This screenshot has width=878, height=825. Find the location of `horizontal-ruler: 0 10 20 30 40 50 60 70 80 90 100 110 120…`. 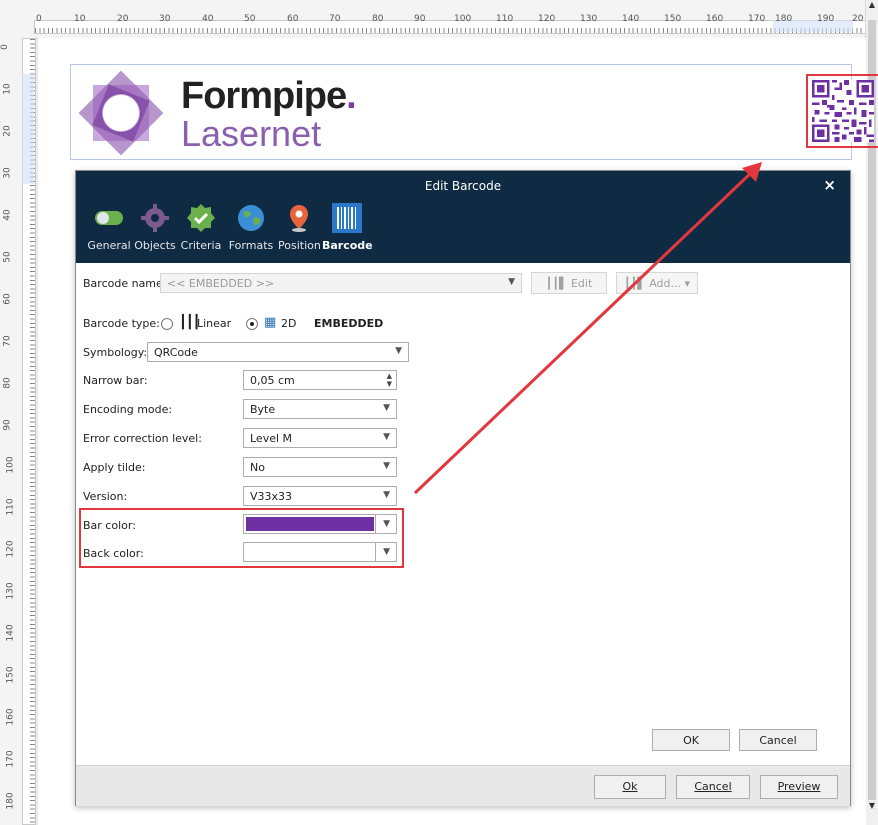

horizontal-ruler: 0 10 20 30 40 50 60 70 80 90 100 110 120… is located at coordinates (433, 19).